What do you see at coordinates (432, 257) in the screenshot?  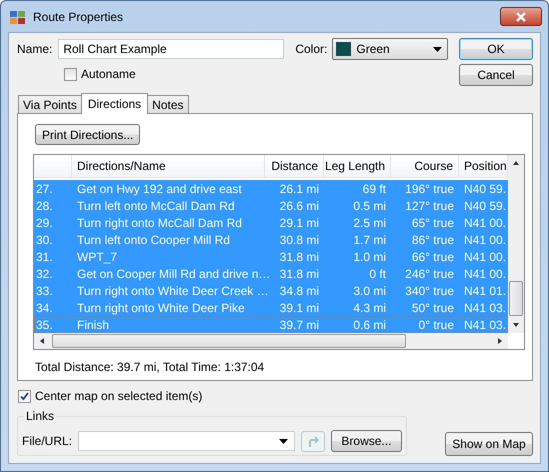 I see `table-cell-text: 66° true` at bounding box center [432, 257].